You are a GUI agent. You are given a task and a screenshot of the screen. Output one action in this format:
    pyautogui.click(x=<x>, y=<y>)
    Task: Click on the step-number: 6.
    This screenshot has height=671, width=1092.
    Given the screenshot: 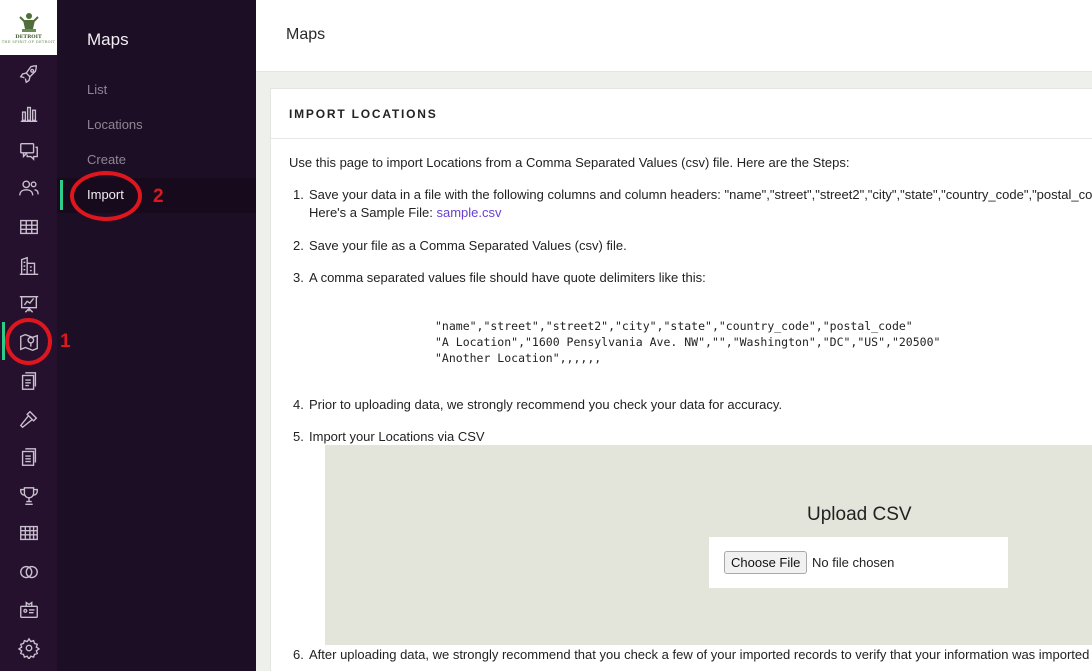 What is the action you would take?
    pyautogui.click(x=298, y=654)
    